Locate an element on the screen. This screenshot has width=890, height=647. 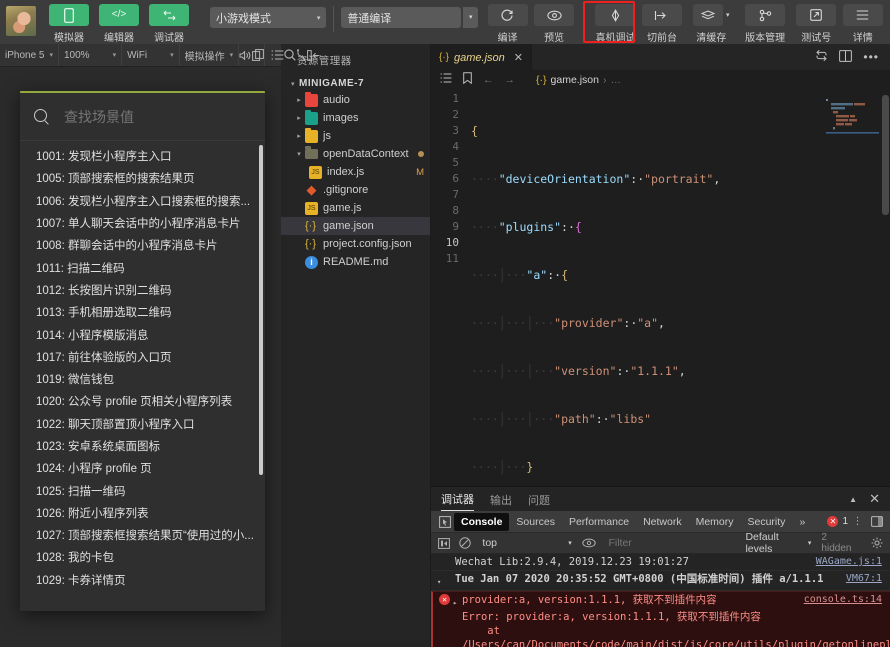
explorer-item-gitignore: ◆ .gitignore is located at coordinates (355, 190).